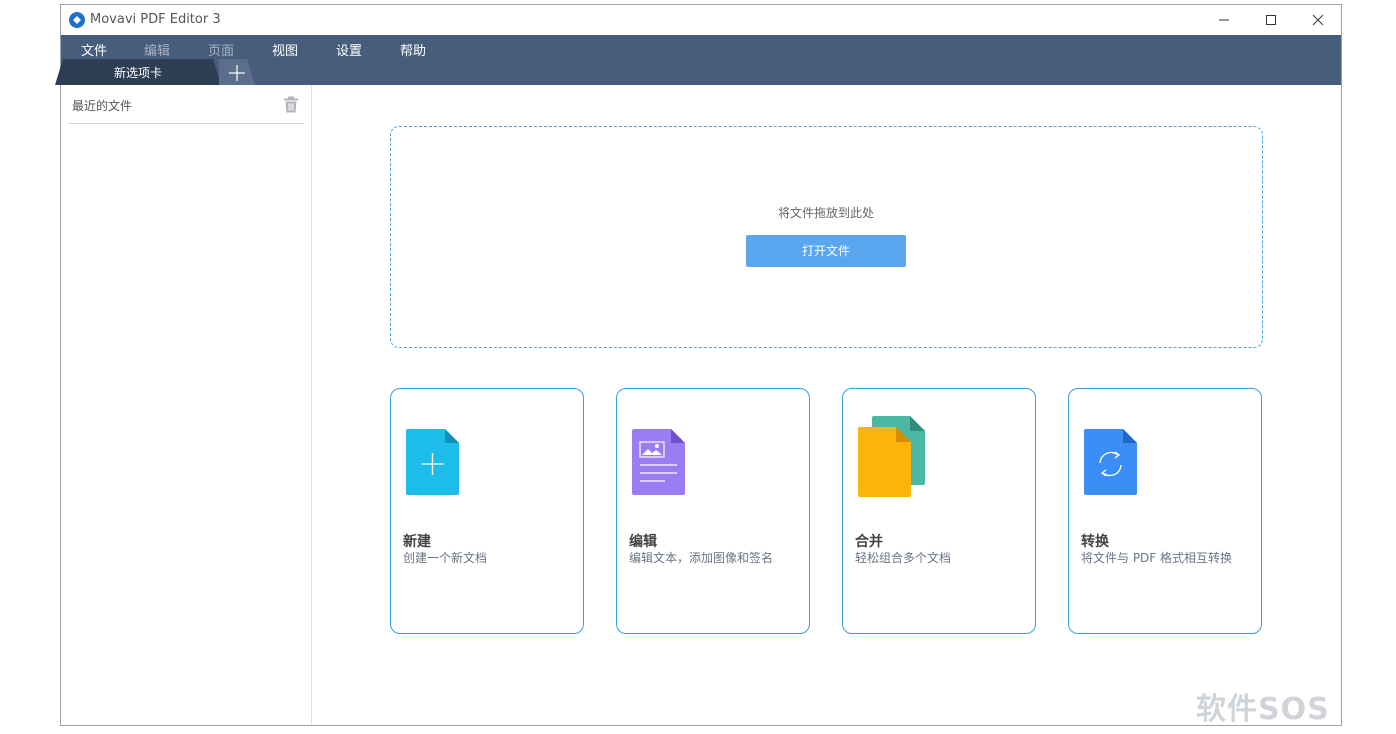 The height and width of the screenshot is (734, 1396). Describe the element at coordinates (487, 511) in the screenshot. I see `new-document-card: 新建 创建一个新文档` at that location.